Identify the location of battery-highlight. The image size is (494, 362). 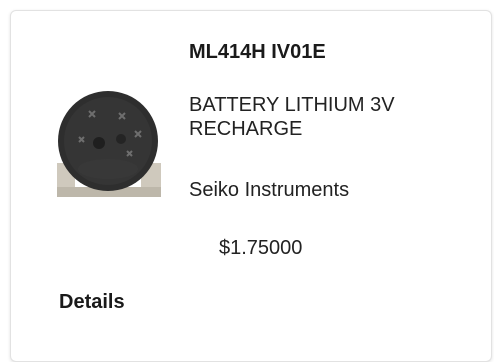
(108, 169).